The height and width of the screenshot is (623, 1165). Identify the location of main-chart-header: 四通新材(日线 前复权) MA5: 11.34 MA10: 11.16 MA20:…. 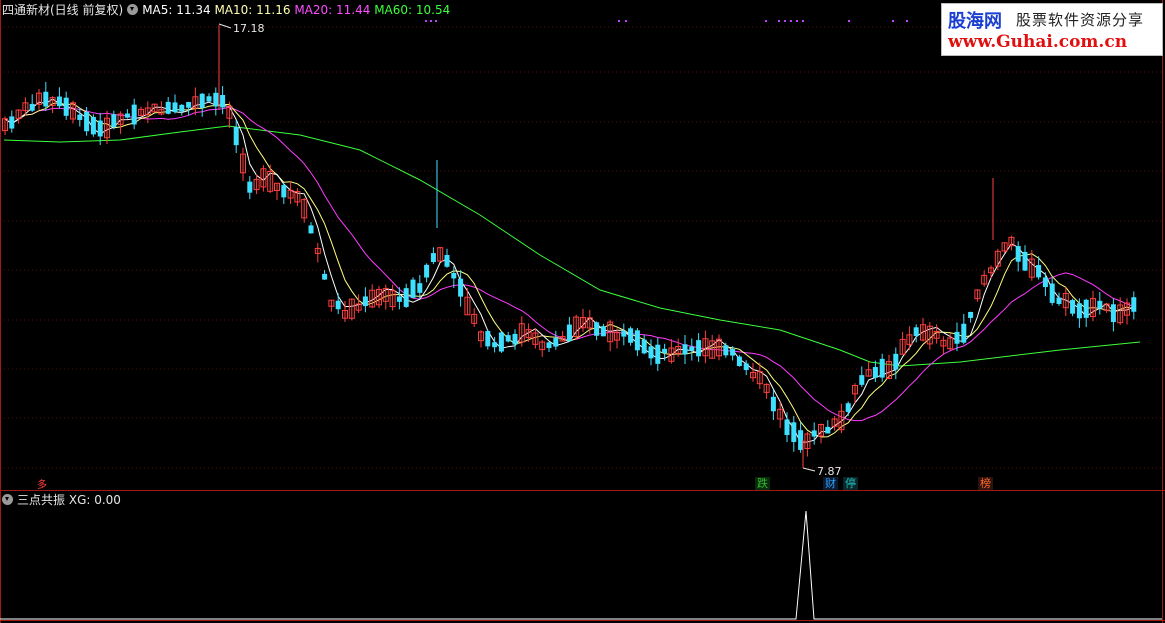
(226, 10).